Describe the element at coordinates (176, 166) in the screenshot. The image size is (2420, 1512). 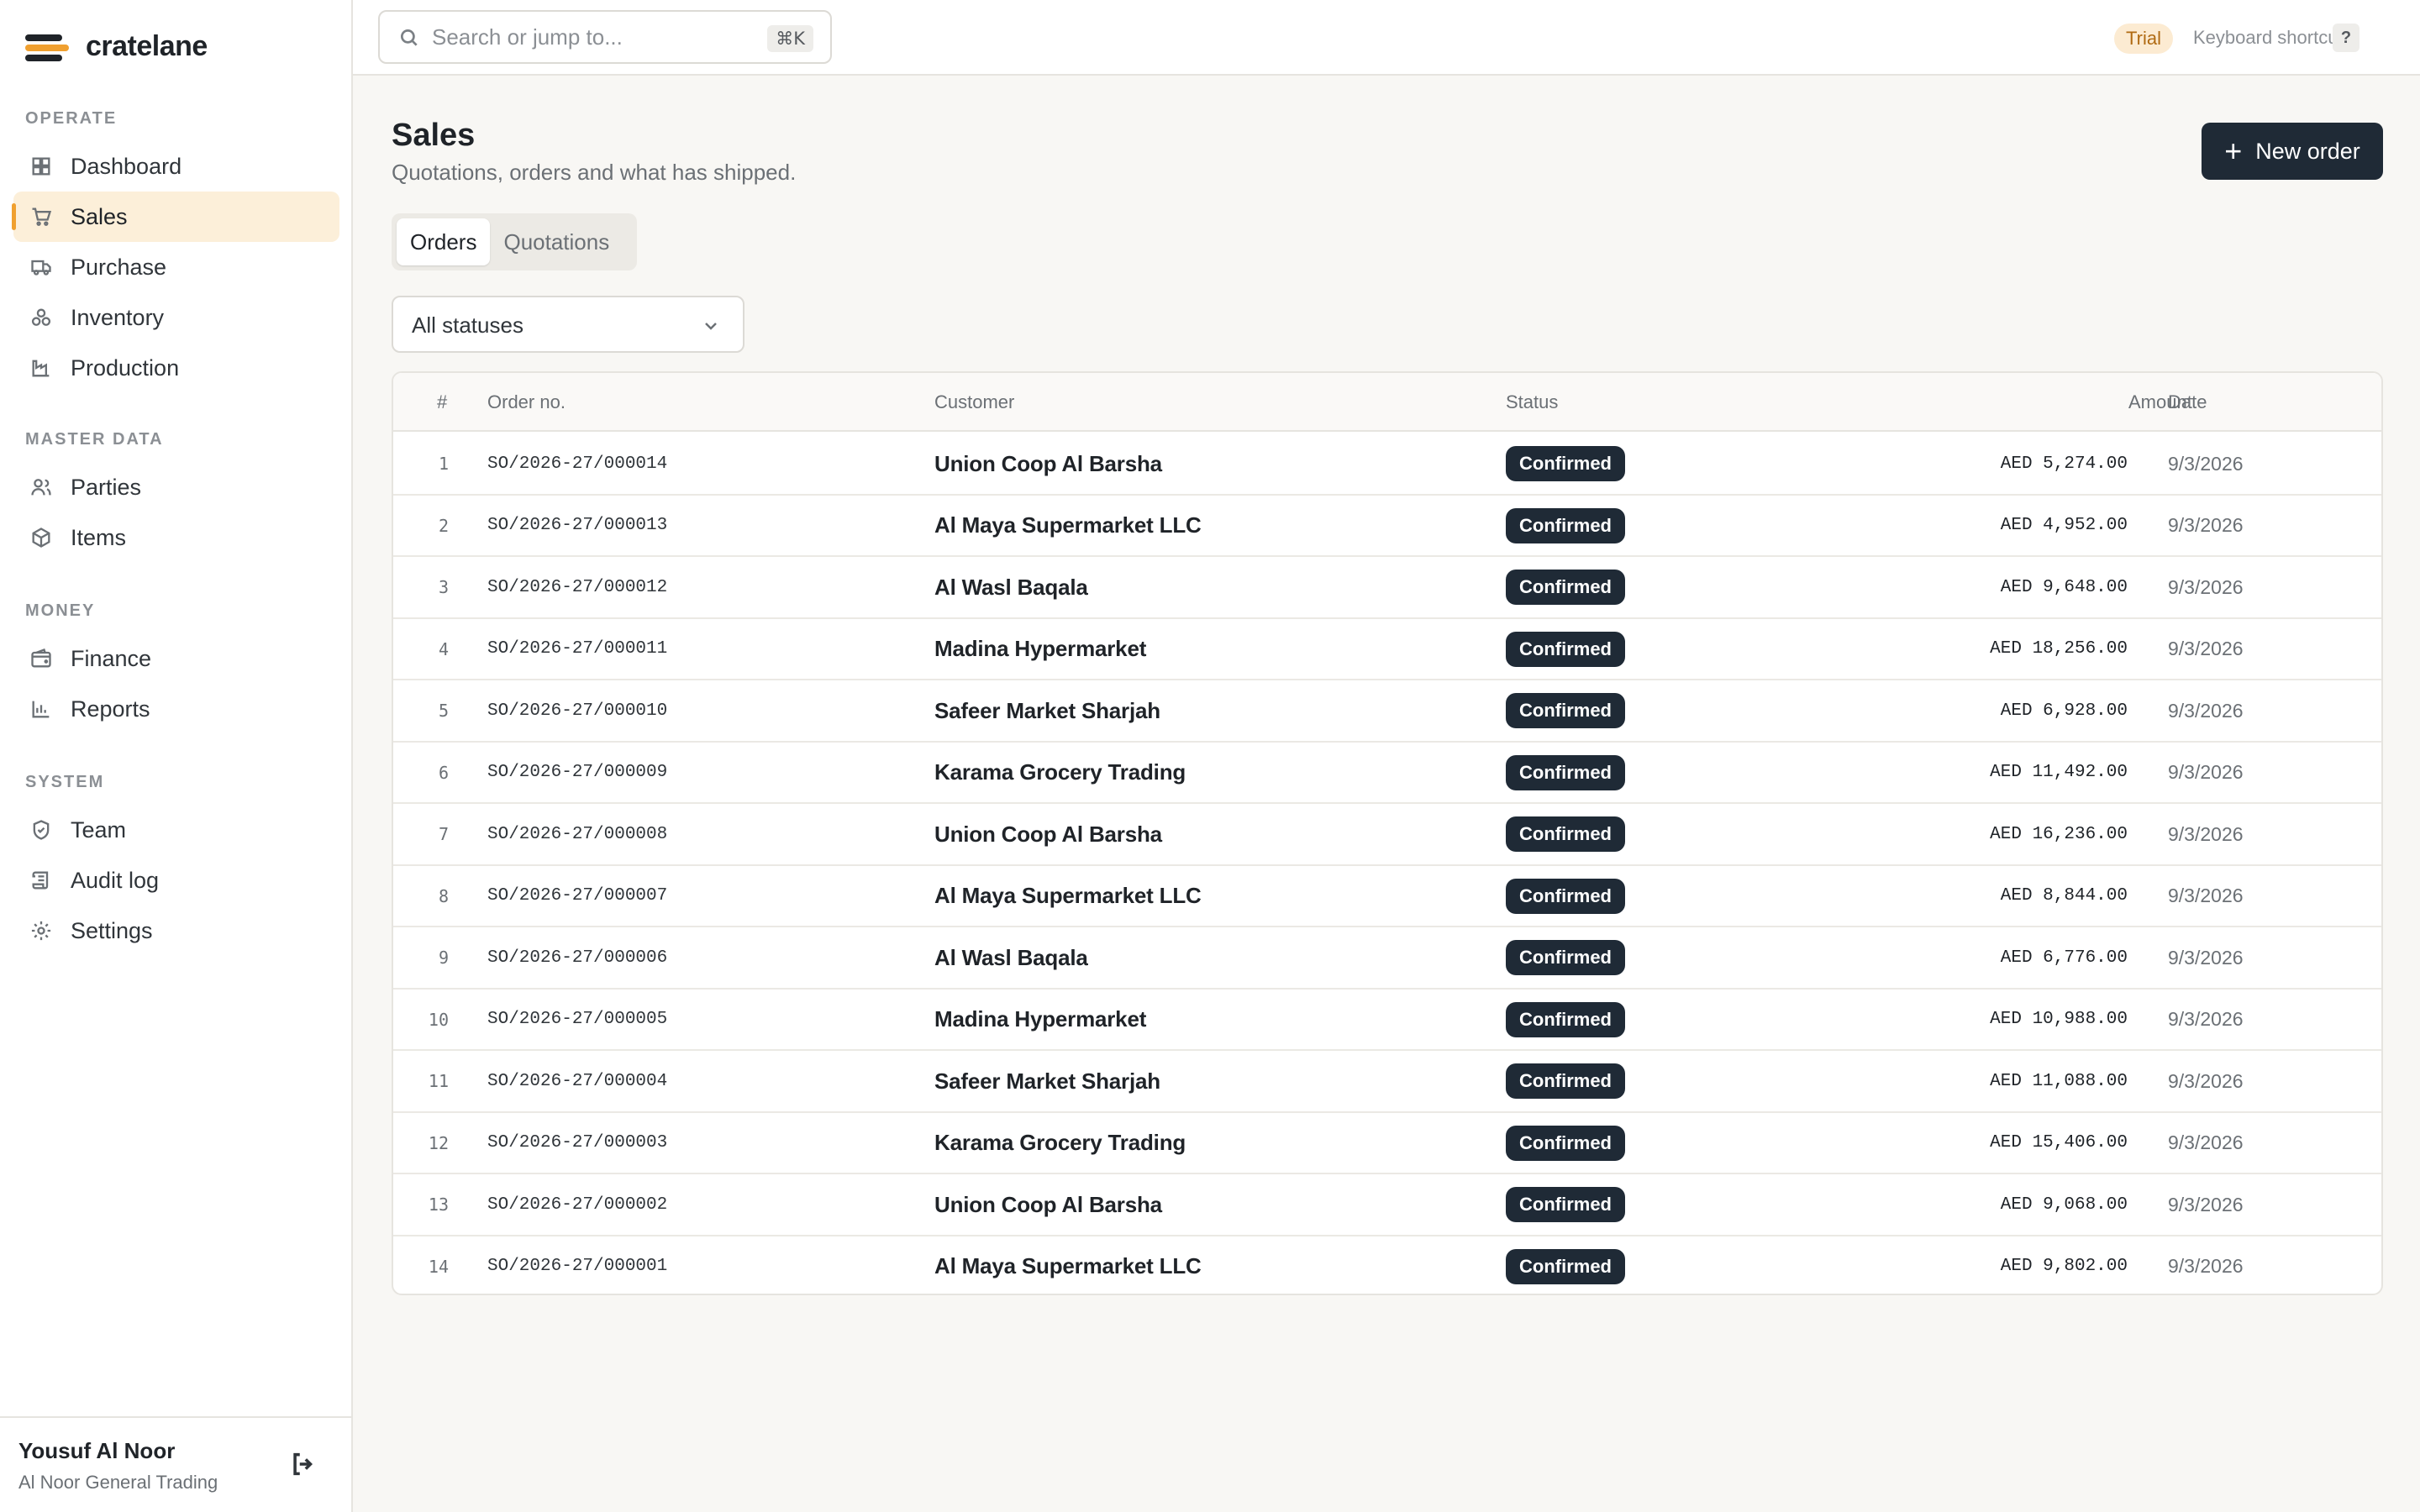
I see `sidebar-item-dashboard: Dashboard` at that location.